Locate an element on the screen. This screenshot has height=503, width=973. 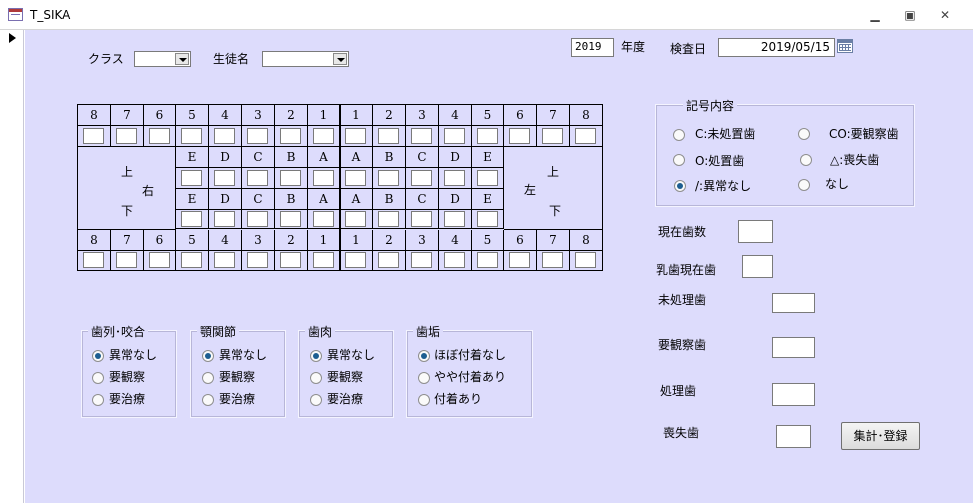
gum-normal-radio is located at coordinates (316, 356).